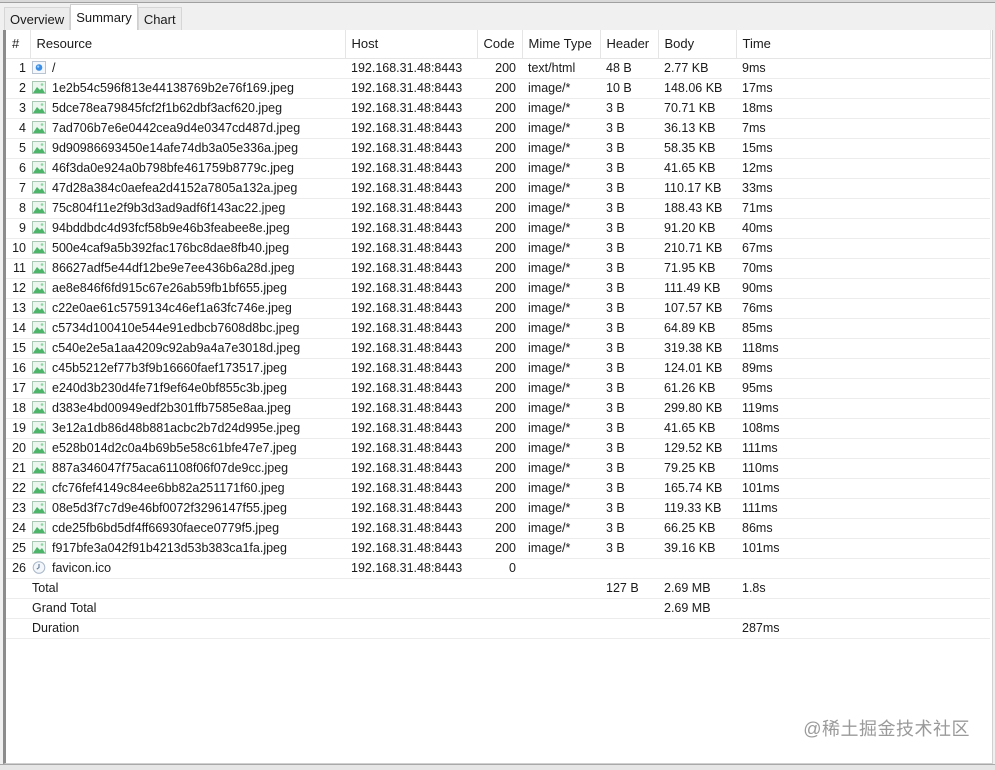 The image size is (995, 770). I want to click on resource-cell: 1e2b54c596f813e44138769b2e76f169.jpeg, so click(187, 88).